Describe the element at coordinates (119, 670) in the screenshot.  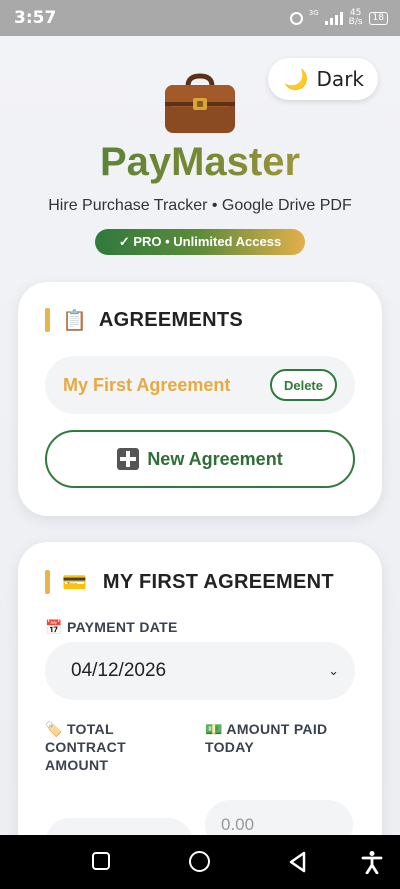
I see `payment-date-value: 04/12/2026` at that location.